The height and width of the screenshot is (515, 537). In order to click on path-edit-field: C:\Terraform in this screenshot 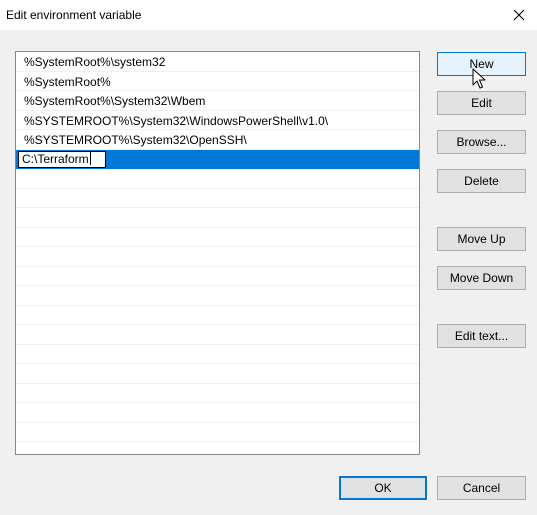, I will do `click(62, 159)`.